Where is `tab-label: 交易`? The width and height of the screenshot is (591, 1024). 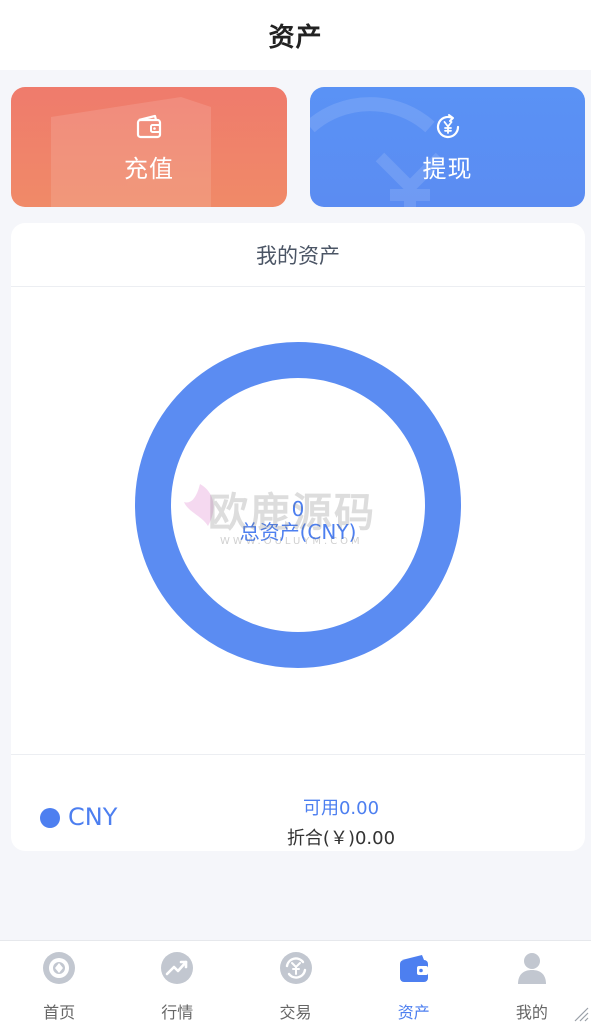
tab-label: 交易 is located at coordinates (295, 1012).